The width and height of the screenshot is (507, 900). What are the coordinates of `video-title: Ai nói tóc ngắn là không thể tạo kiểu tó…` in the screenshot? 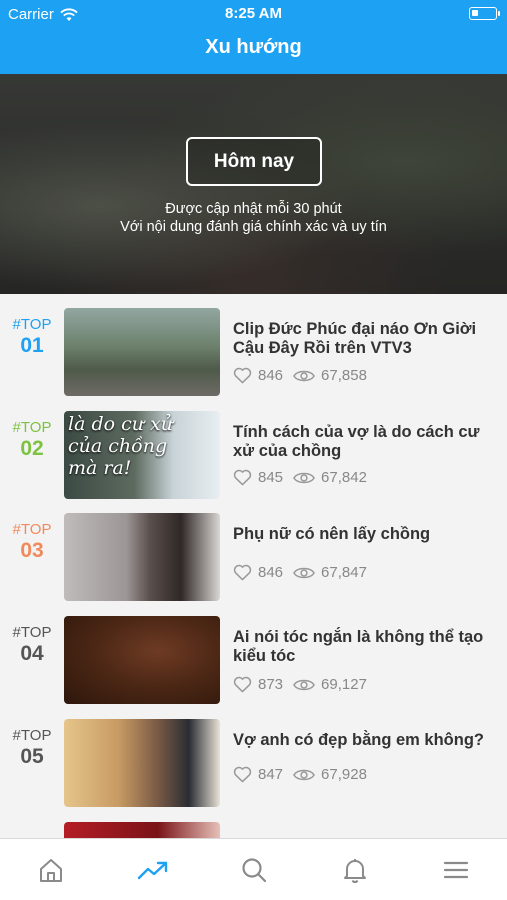 It's located at (364, 647).